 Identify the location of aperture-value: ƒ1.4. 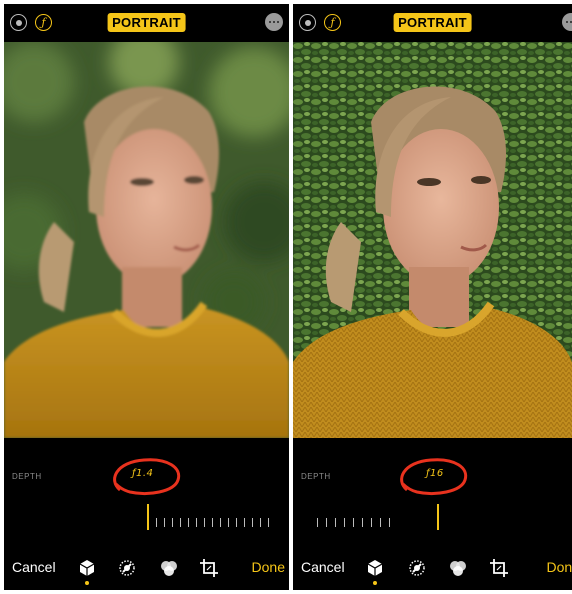
(143, 473).